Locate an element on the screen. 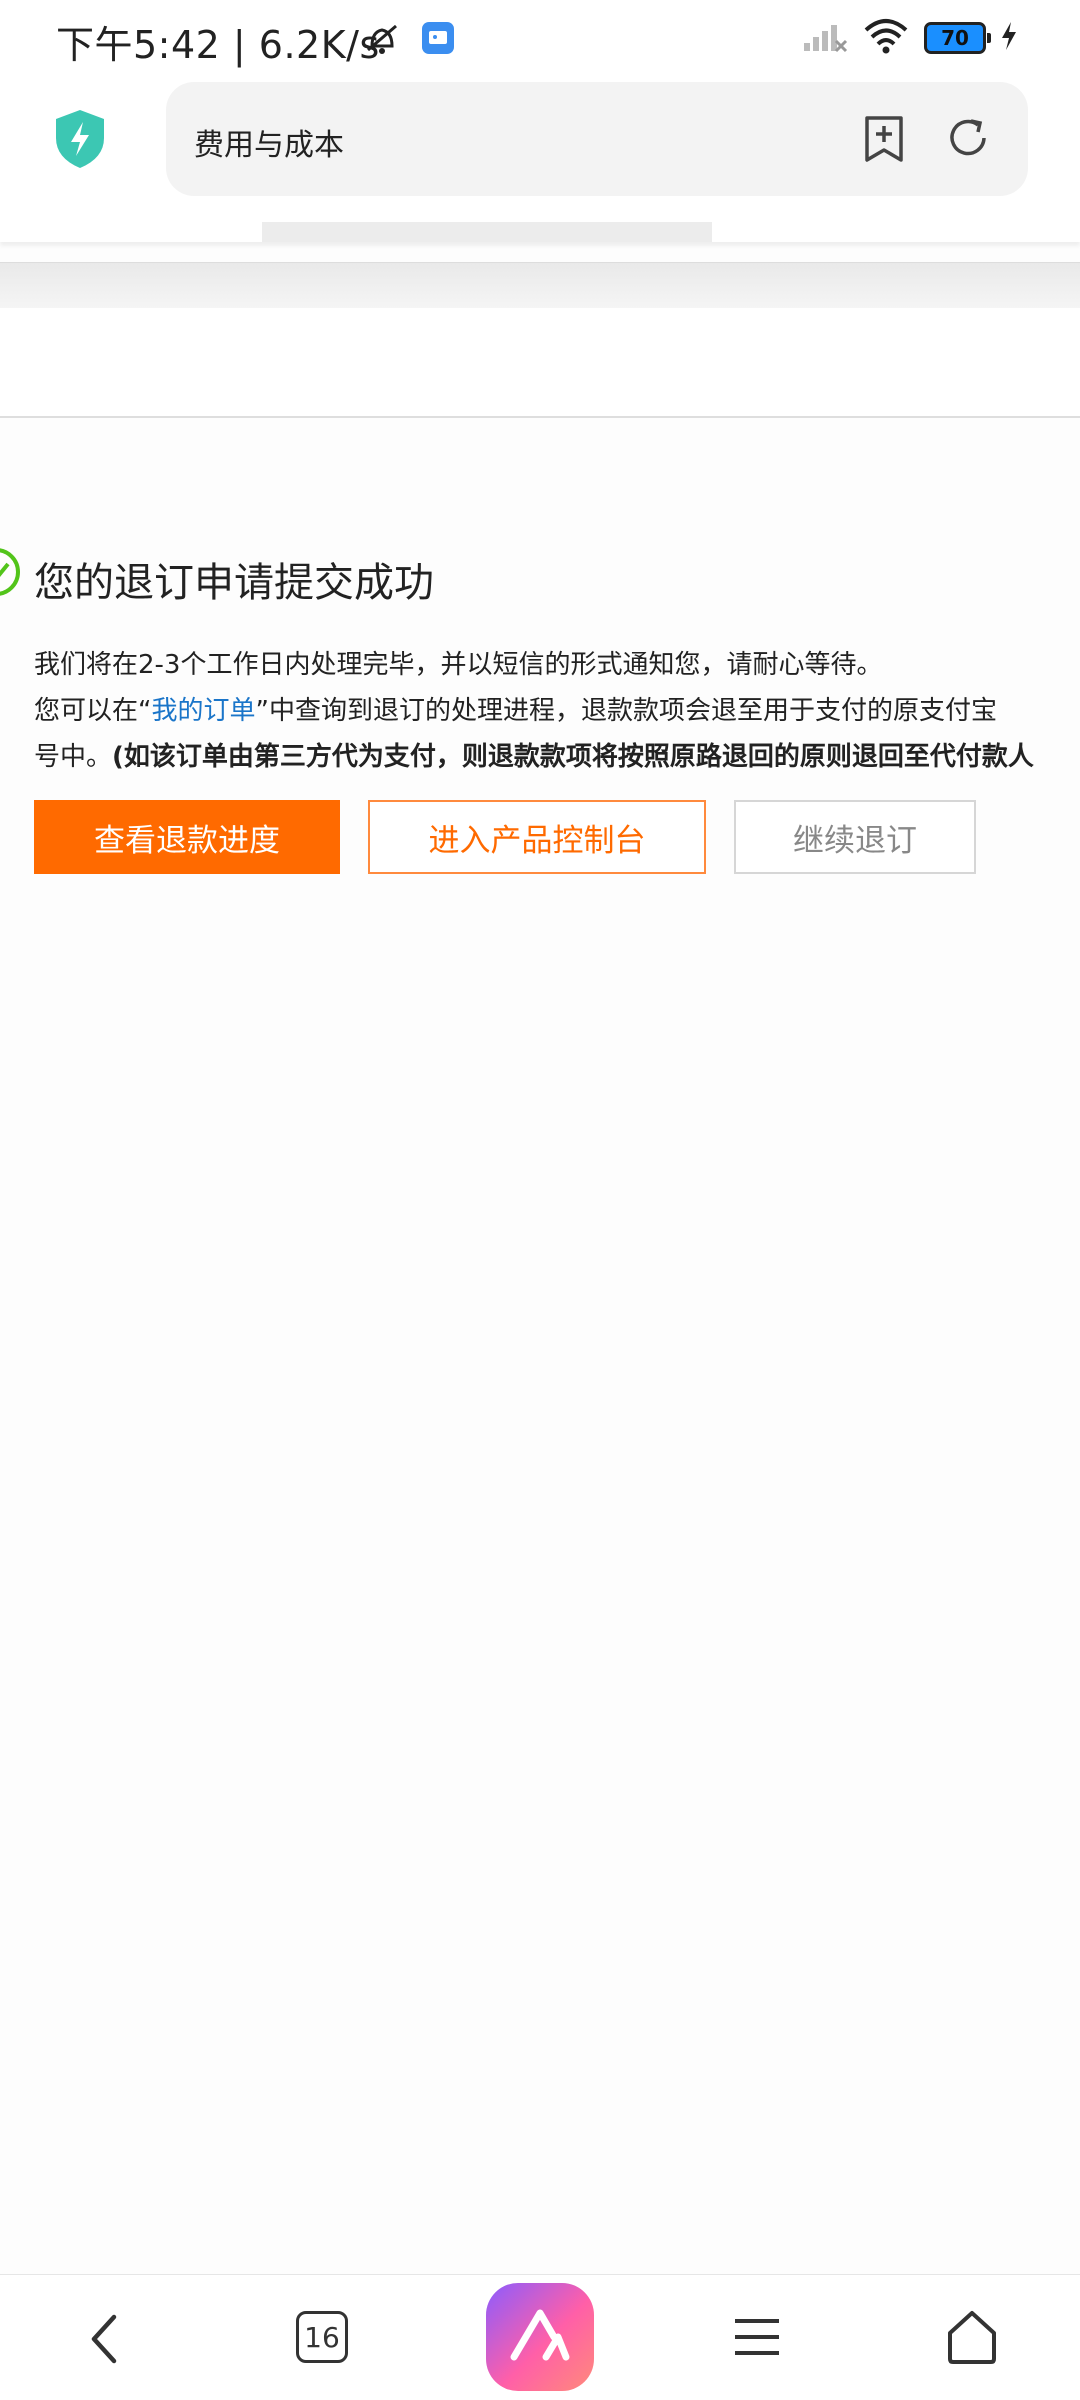 Image resolution: width=1080 pixels, height=2400 pixels. url-field: 费用与成本 is located at coordinates (597, 139).